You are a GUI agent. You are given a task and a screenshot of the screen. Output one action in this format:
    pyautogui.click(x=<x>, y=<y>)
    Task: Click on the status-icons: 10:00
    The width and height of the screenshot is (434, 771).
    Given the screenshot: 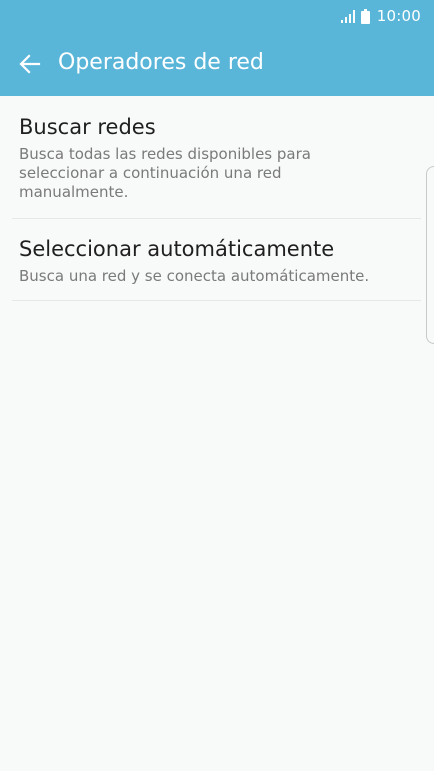 What is the action you would take?
    pyautogui.click(x=380, y=16)
    